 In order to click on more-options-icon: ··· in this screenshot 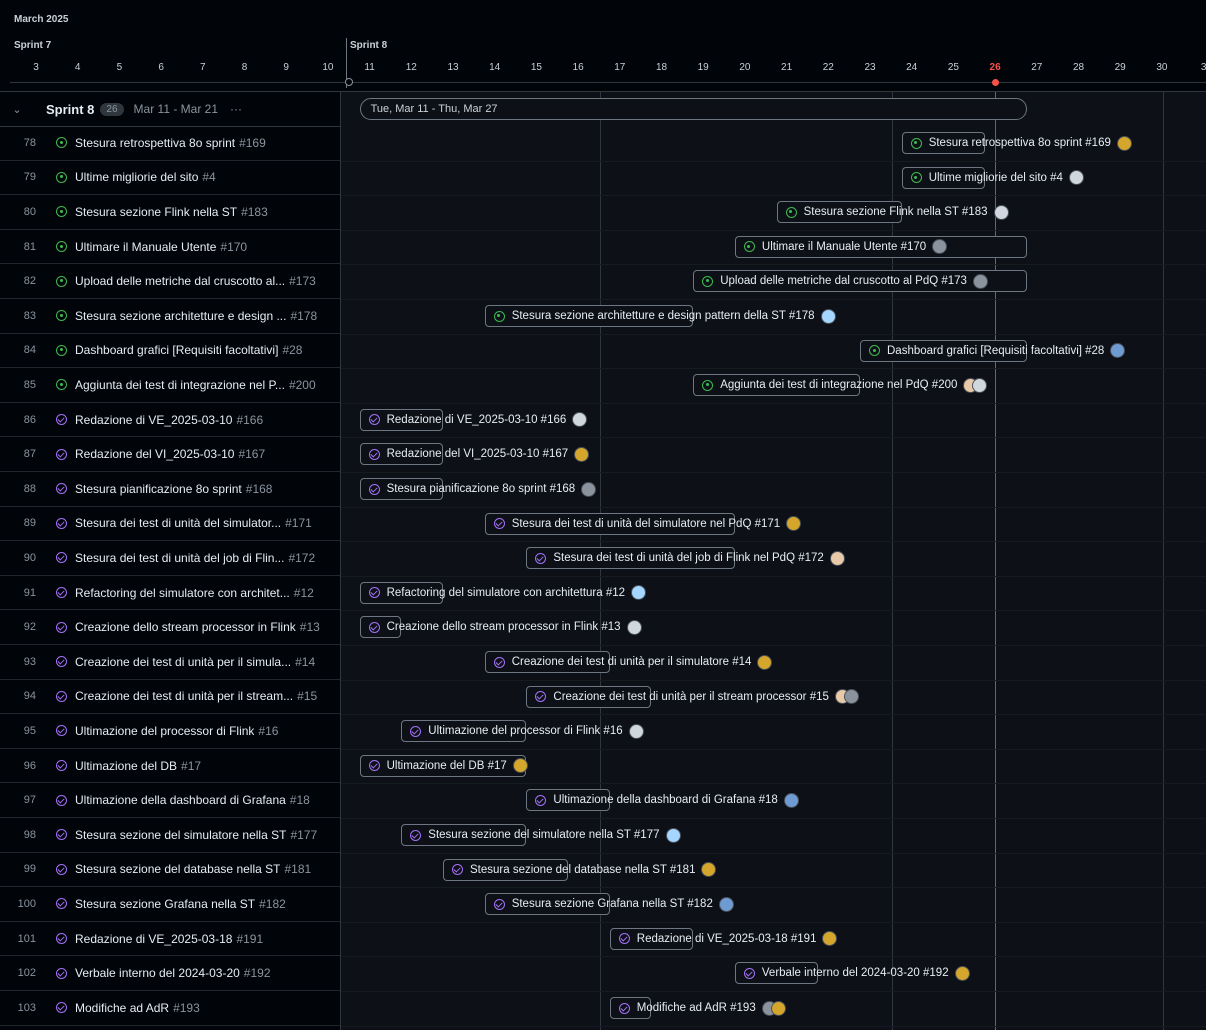, I will do `click(236, 109)`.